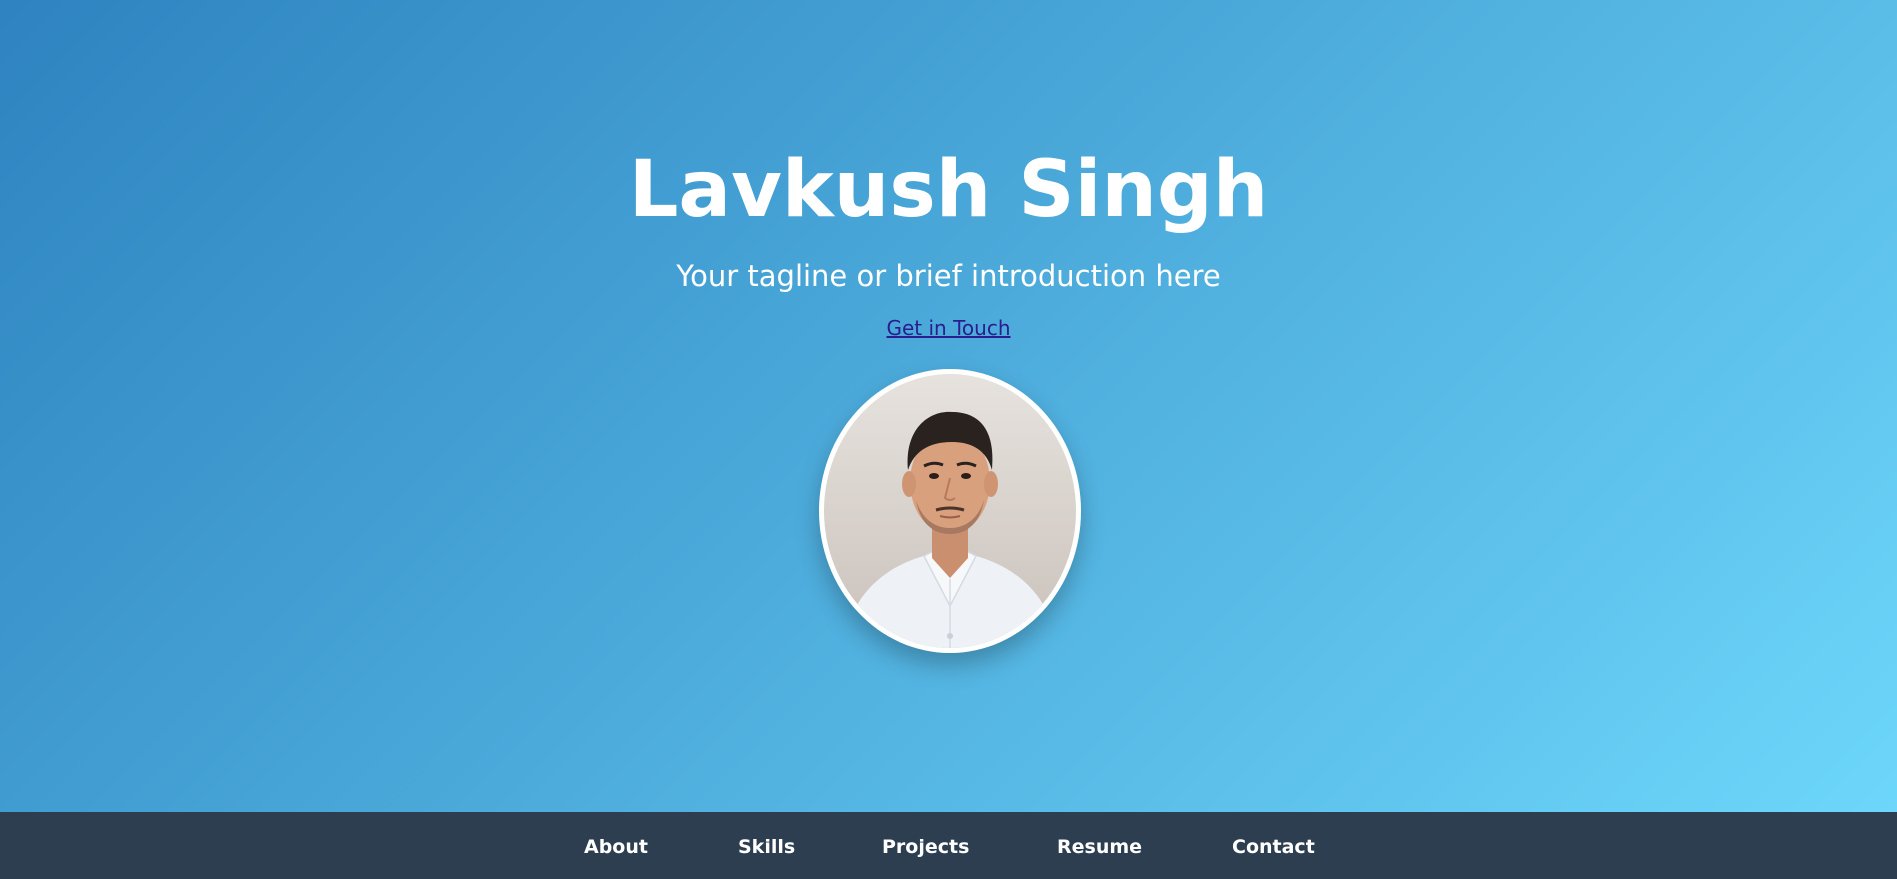  I want to click on bottom-navbar: About Skills Projects Resume Contact, so click(948, 845).